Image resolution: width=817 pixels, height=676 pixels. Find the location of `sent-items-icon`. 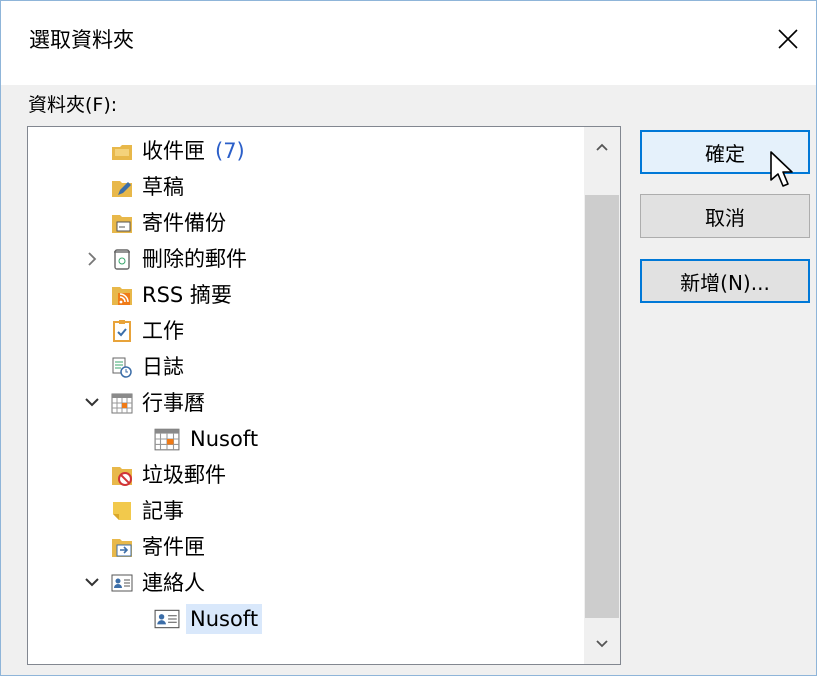

sent-items-icon is located at coordinates (122, 224).